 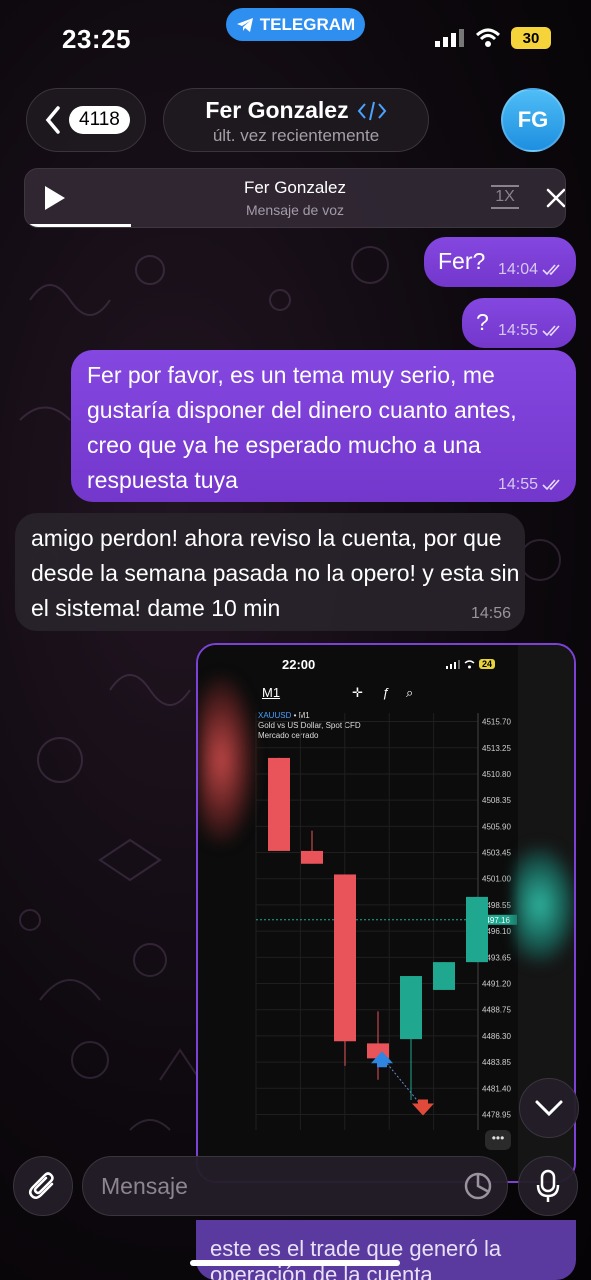 I want to click on message-time: 14:56, so click(x=490, y=613).